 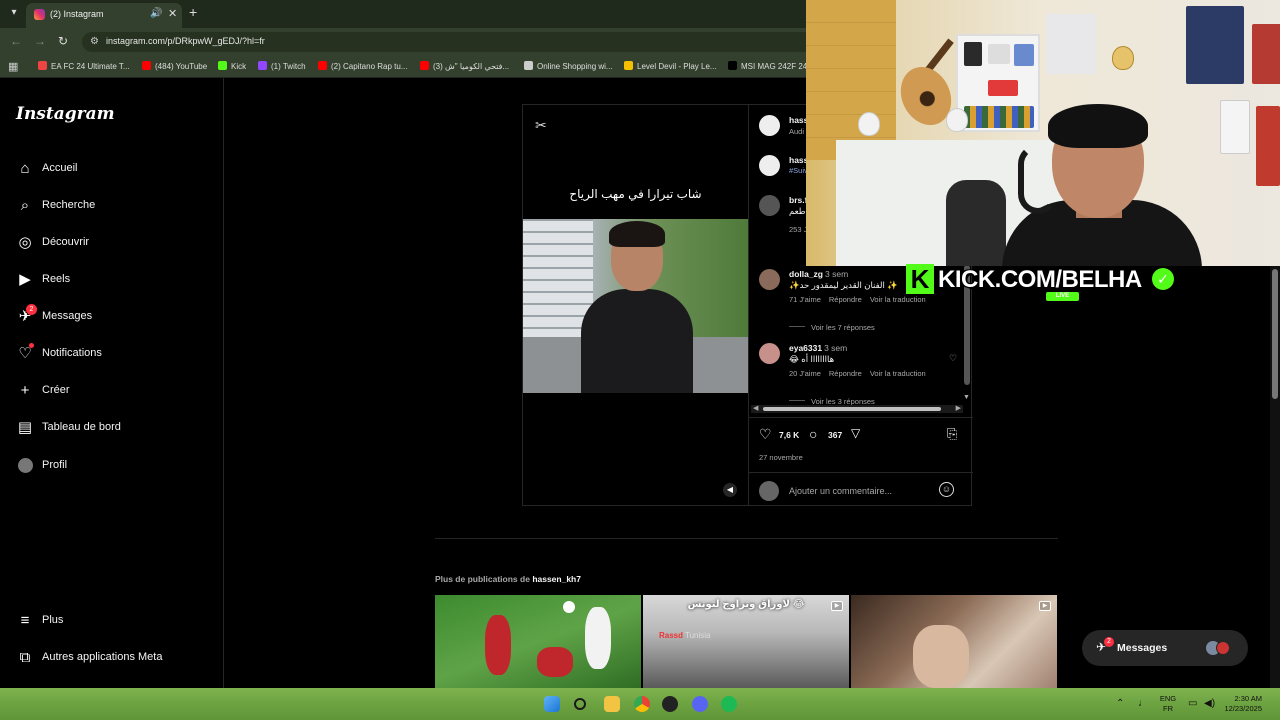 I want to click on share-icon: ▽, so click(x=855, y=433).